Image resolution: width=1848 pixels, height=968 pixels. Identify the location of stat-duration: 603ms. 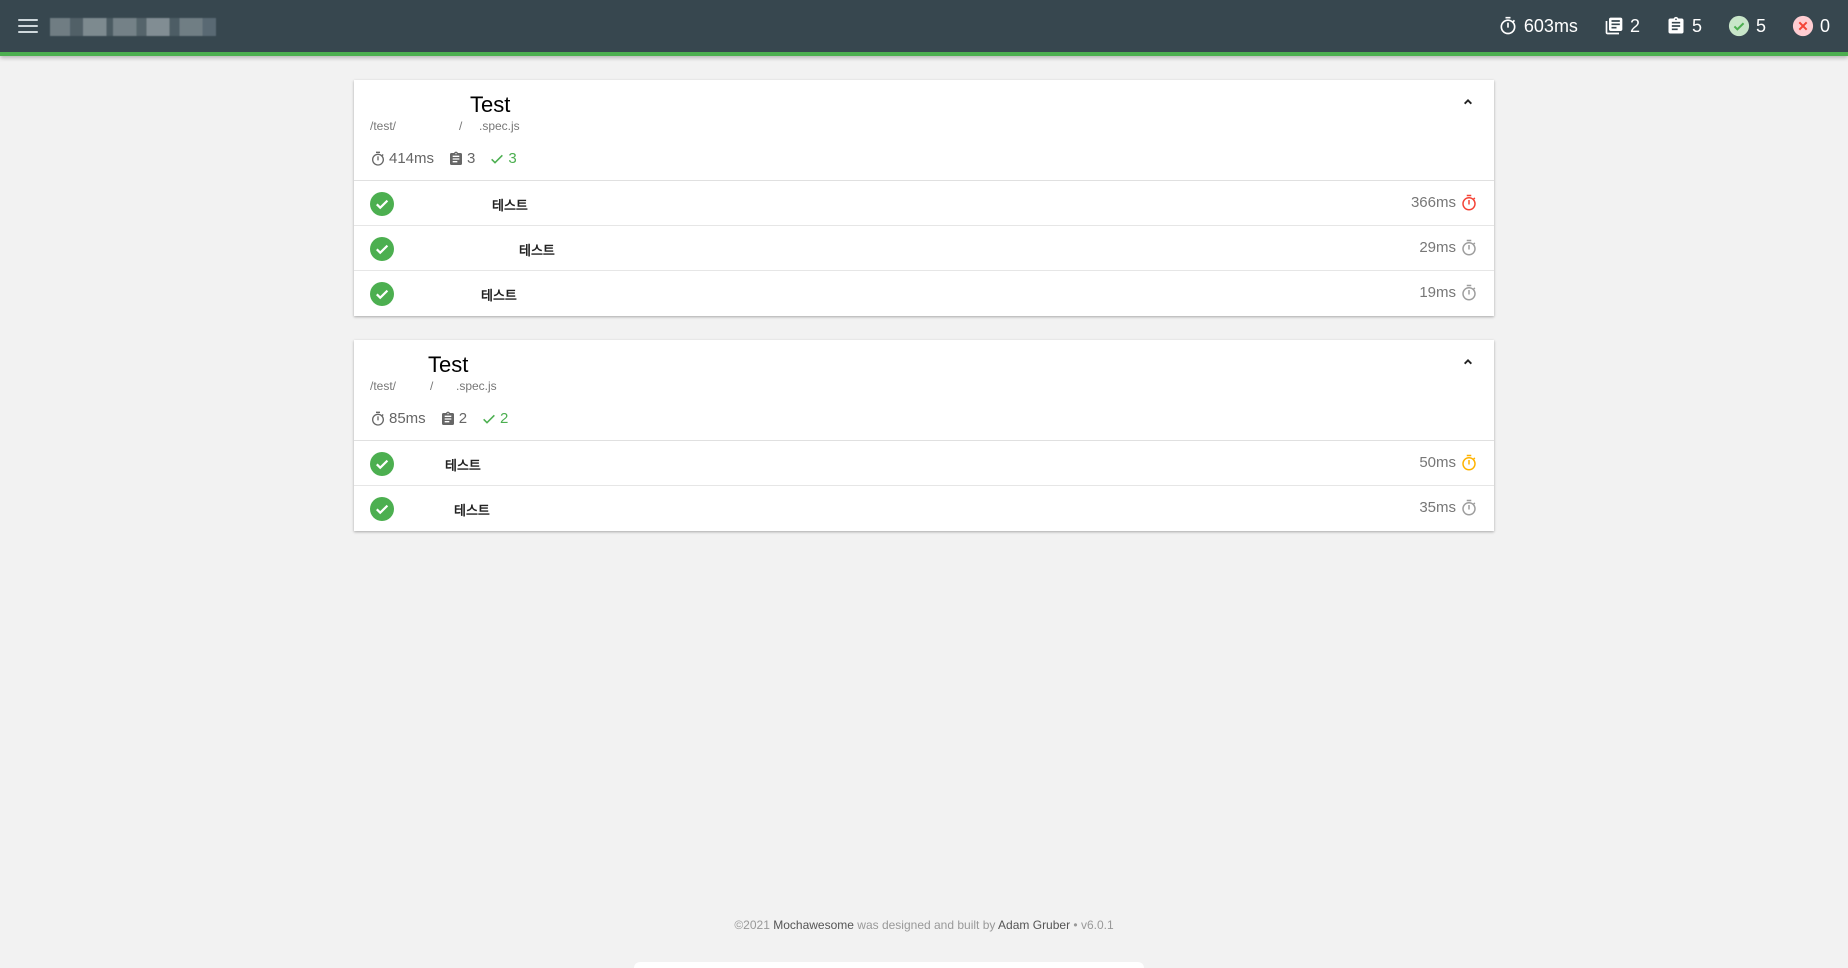
(1538, 26).